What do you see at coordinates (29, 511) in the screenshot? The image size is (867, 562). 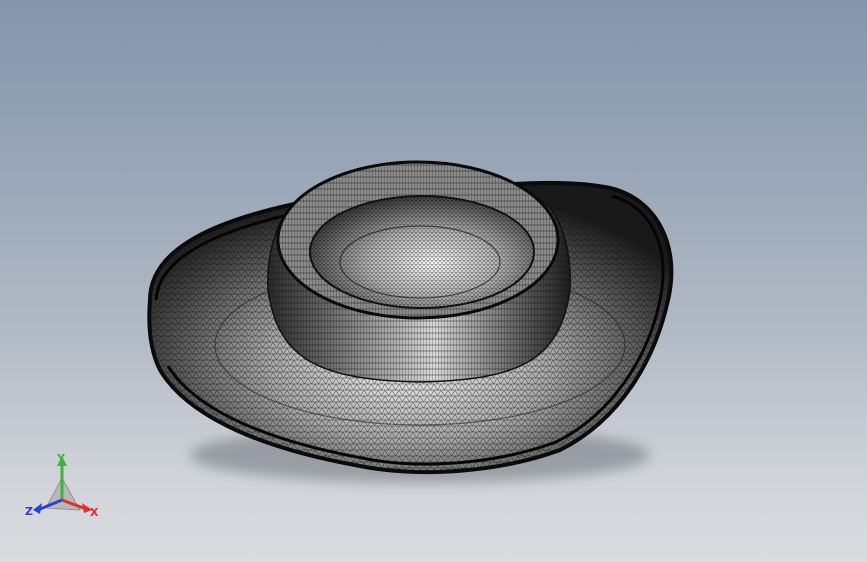 I see `z-axis-label: Z` at bounding box center [29, 511].